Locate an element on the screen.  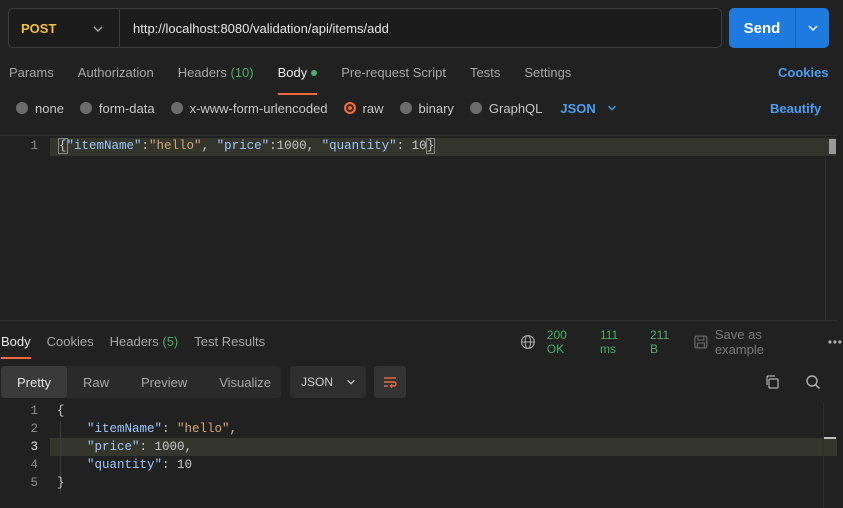
tab-tests: Tests is located at coordinates (485, 73).